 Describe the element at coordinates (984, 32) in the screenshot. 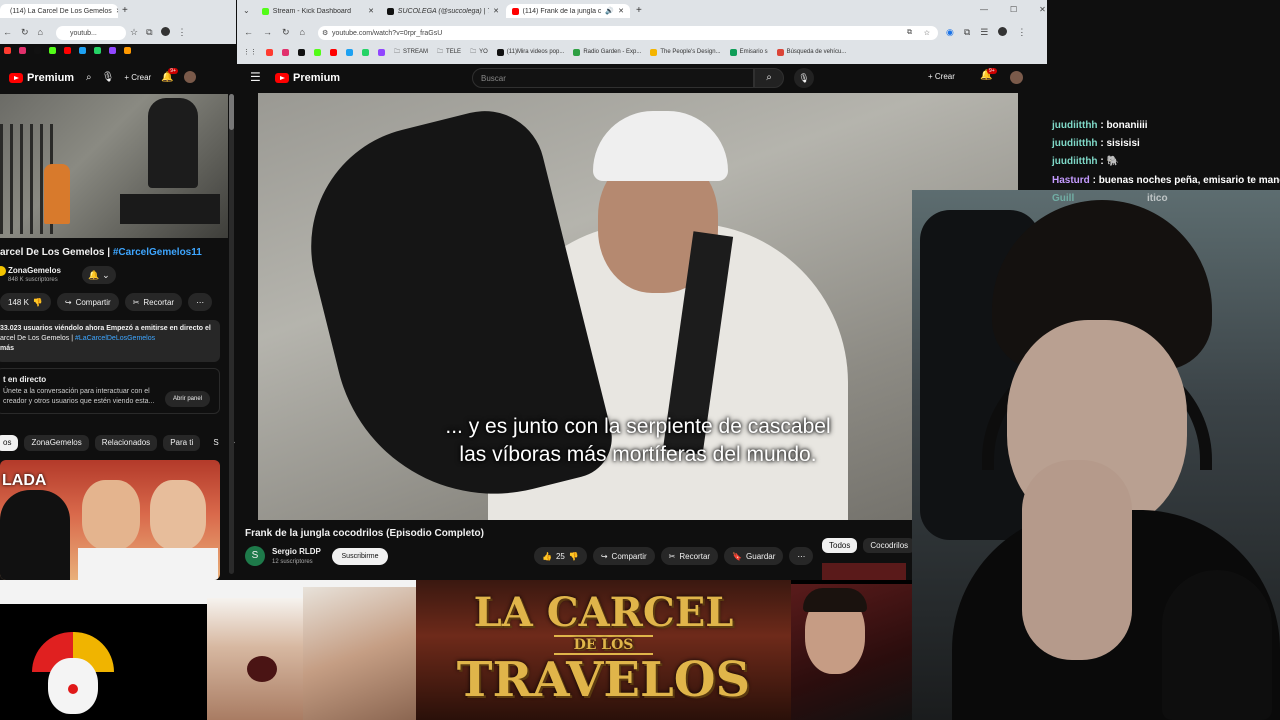

I see `media-icon: ☰` at that location.